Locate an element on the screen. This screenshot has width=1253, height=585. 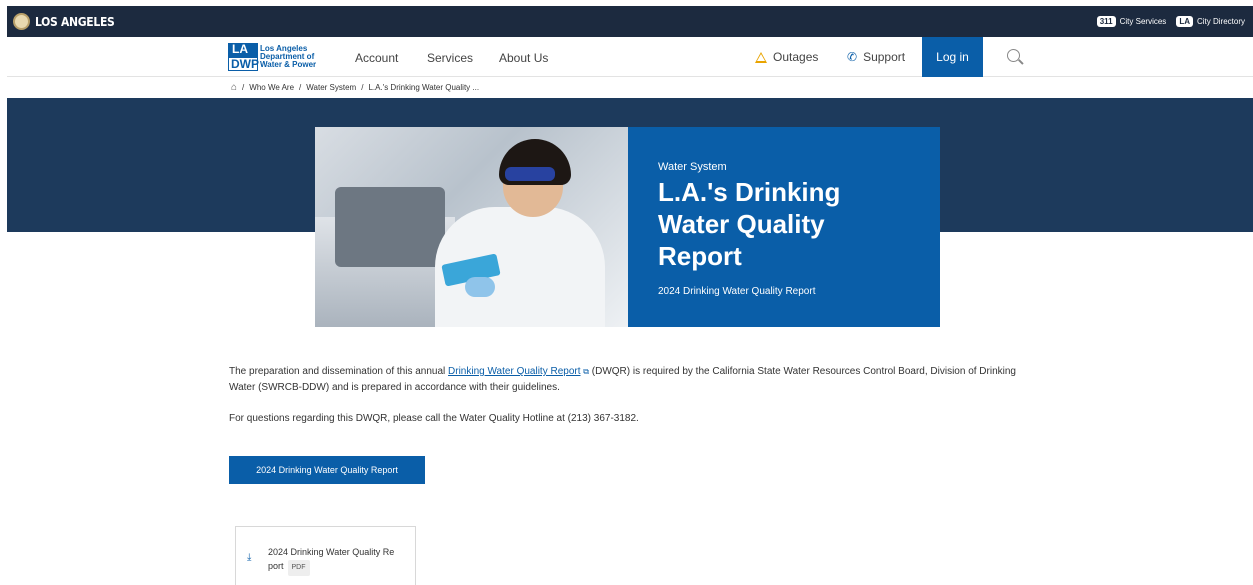
city-directory-link: LA City Directory is located at coordinates (1210, 21).